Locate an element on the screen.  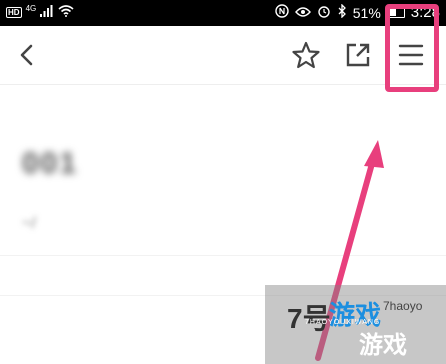
network-type: 4G is located at coordinates (31, 8).